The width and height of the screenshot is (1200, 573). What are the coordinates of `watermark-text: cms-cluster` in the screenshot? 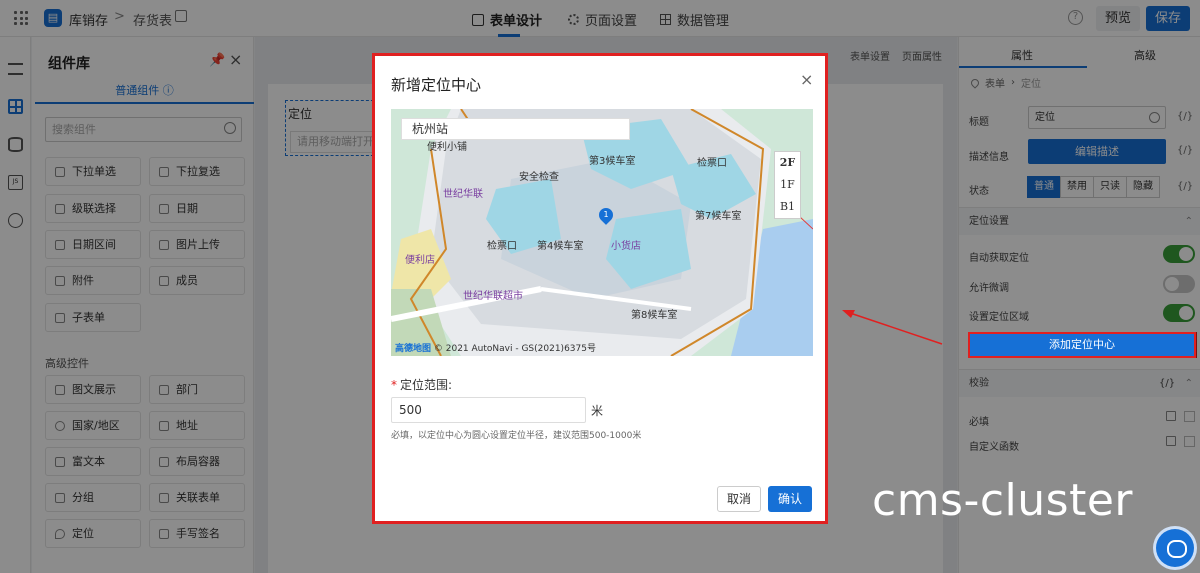 It's located at (1002, 500).